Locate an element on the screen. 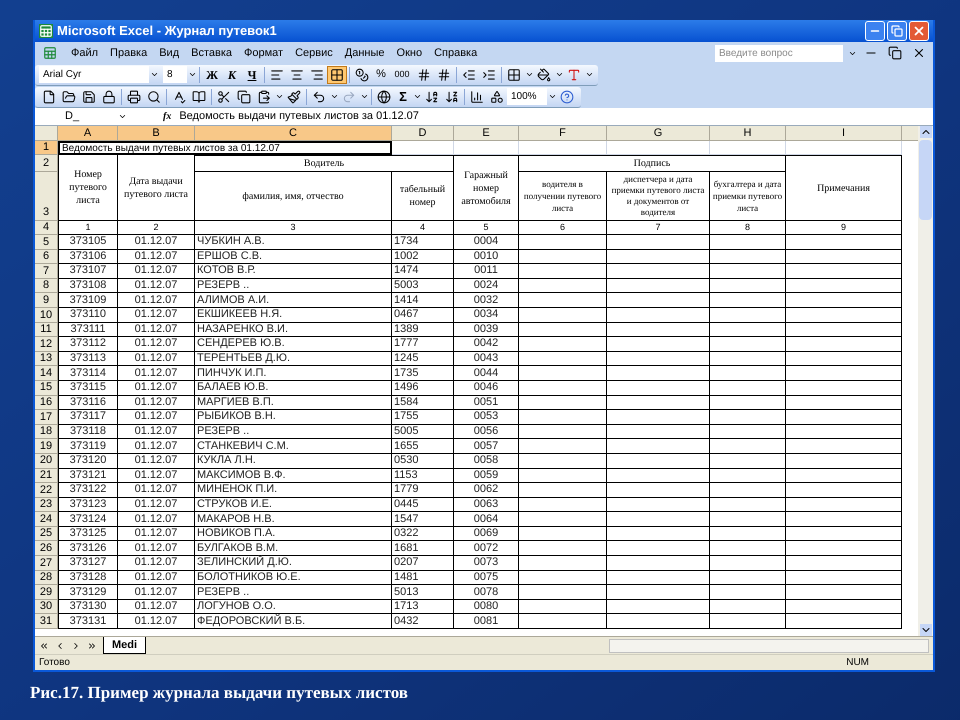  row-header: 6 is located at coordinates (46, 257).